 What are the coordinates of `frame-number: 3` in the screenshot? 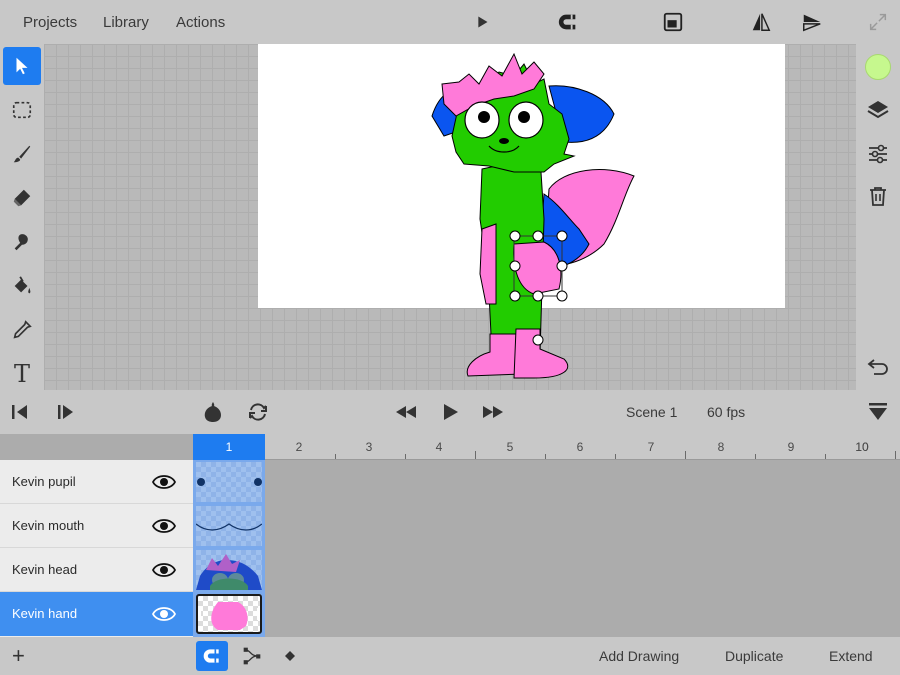 It's located at (369, 447).